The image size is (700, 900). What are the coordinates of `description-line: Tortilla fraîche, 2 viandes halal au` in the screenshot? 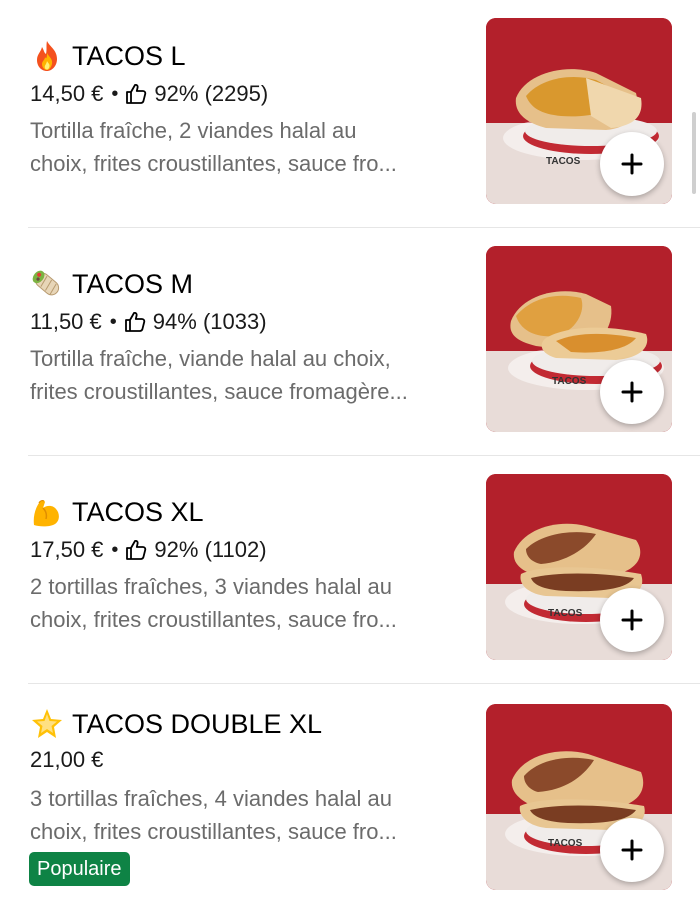 It's located at (193, 130).